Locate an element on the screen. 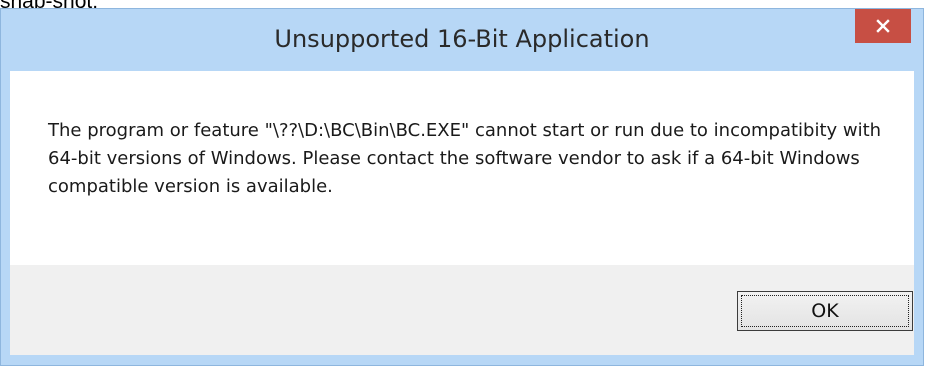 This screenshot has height=373, width=926. ok-button: OK is located at coordinates (825, 311).